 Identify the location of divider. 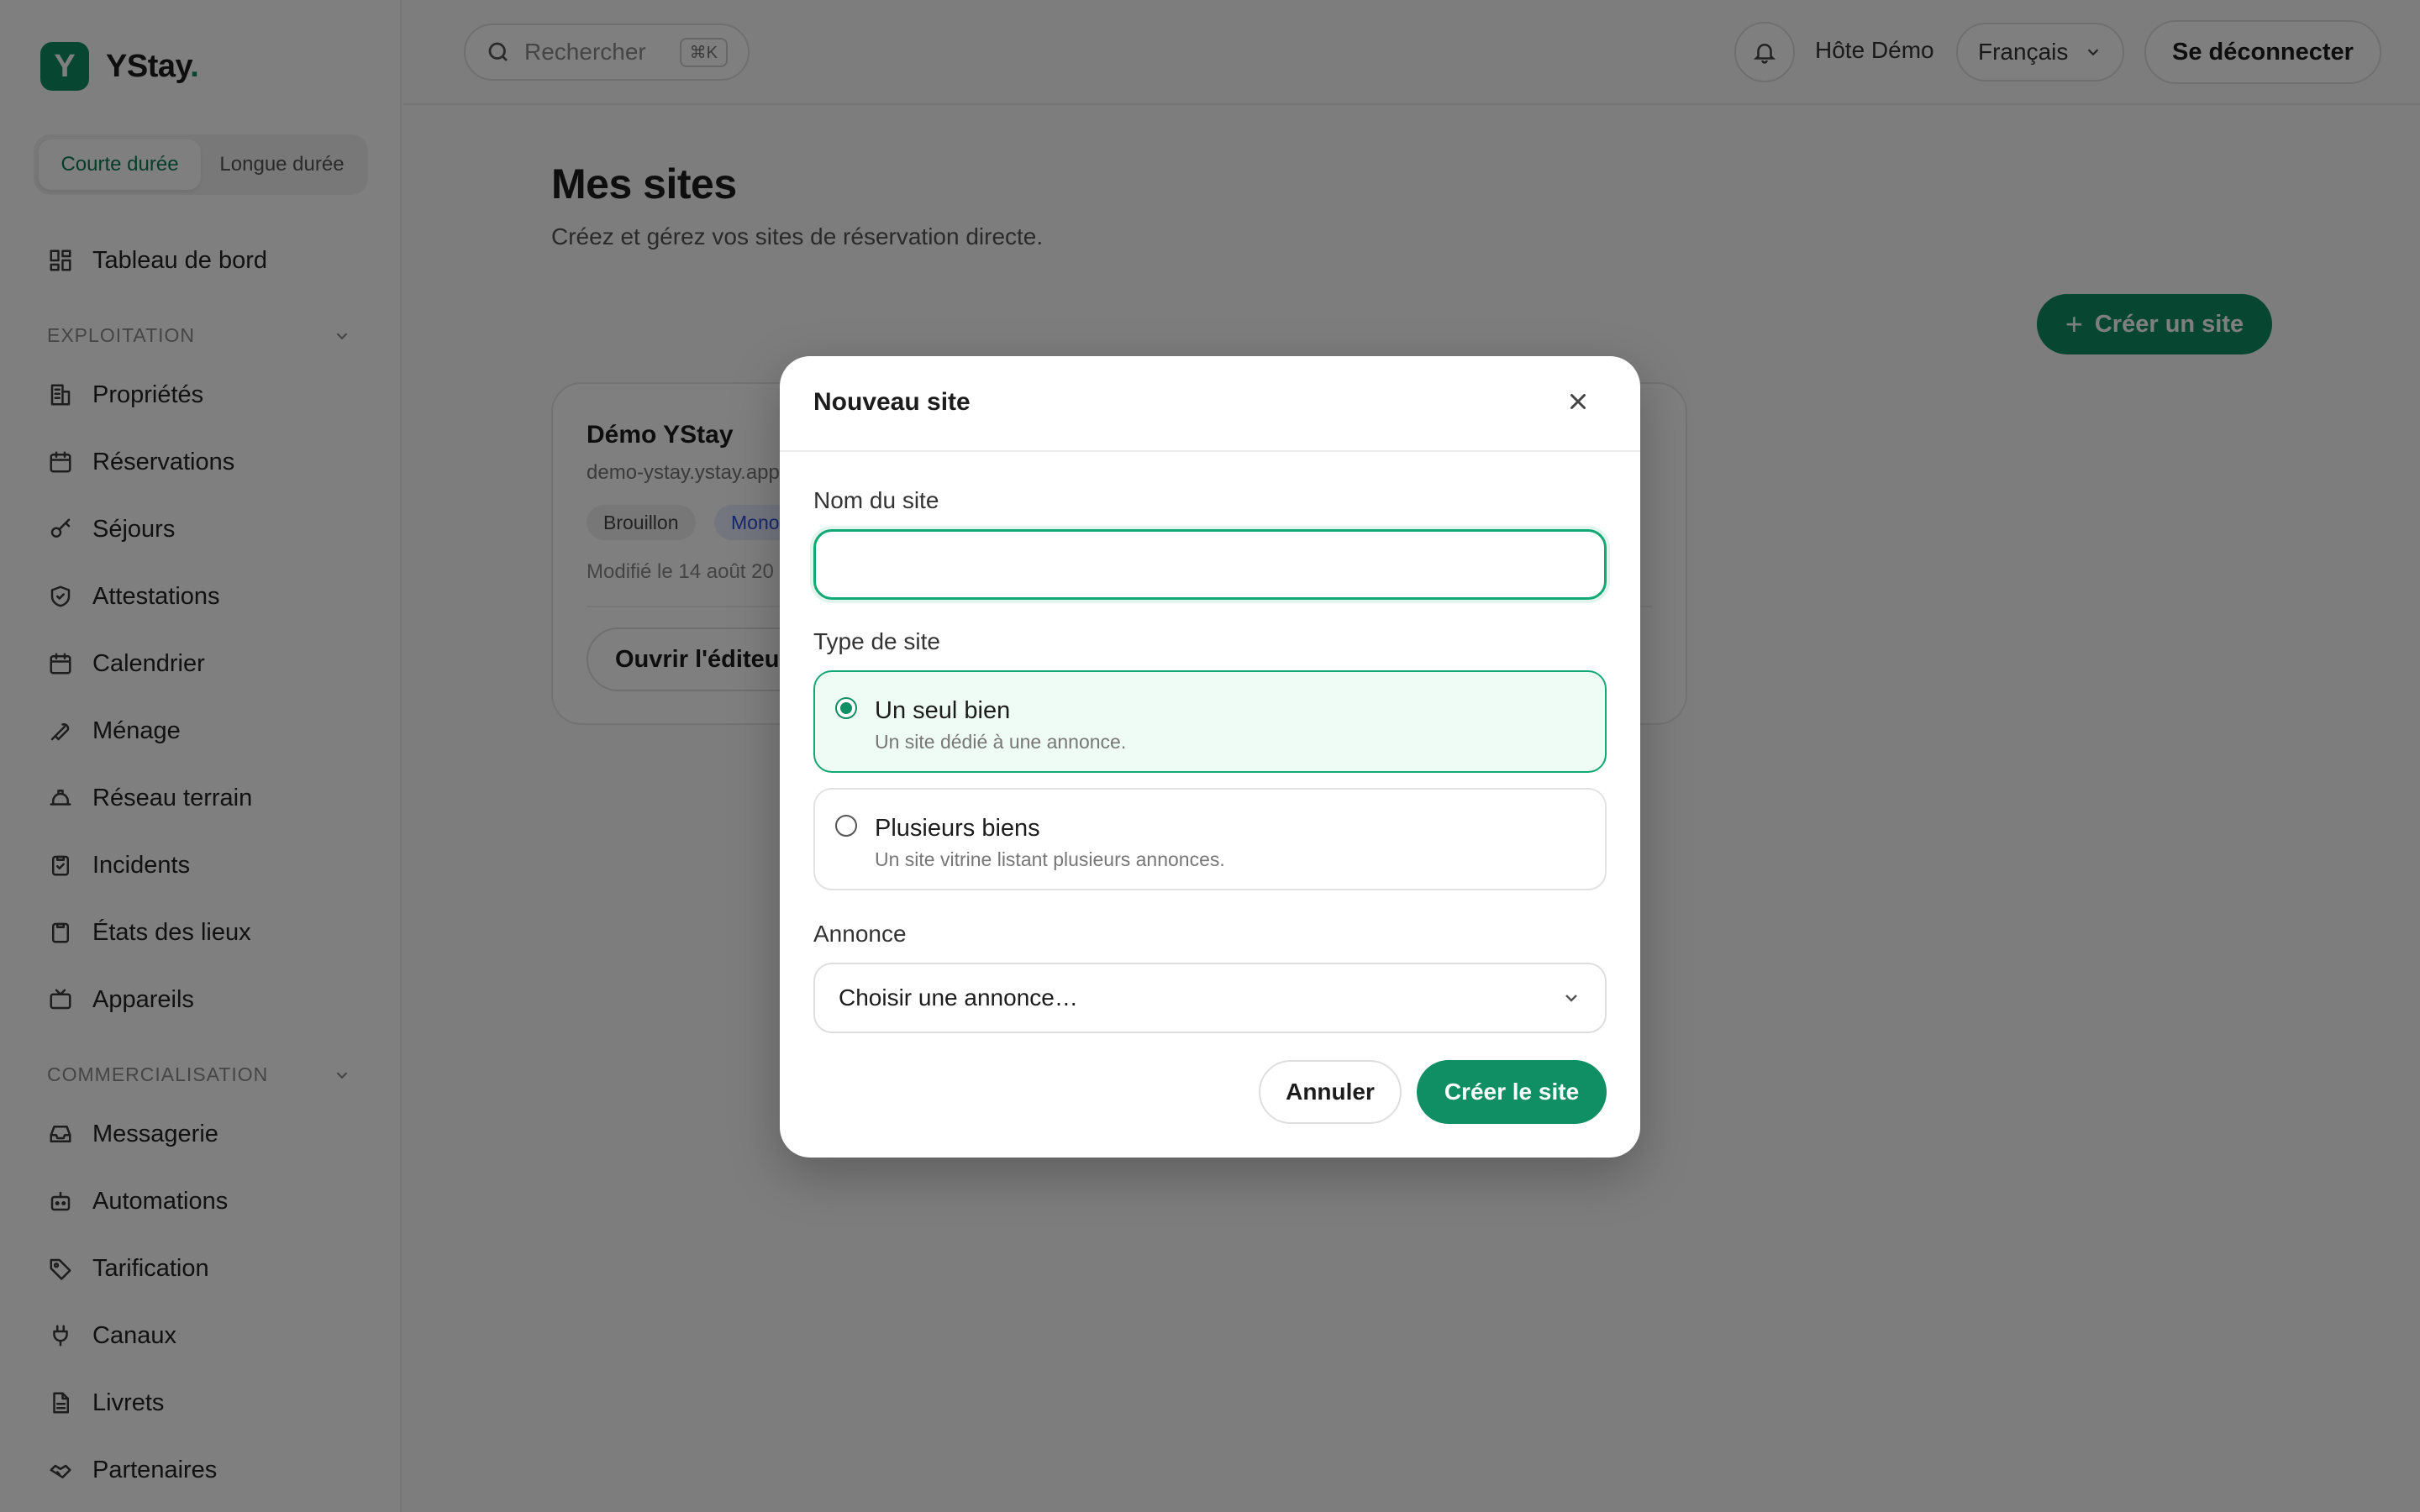
(1210, 451).